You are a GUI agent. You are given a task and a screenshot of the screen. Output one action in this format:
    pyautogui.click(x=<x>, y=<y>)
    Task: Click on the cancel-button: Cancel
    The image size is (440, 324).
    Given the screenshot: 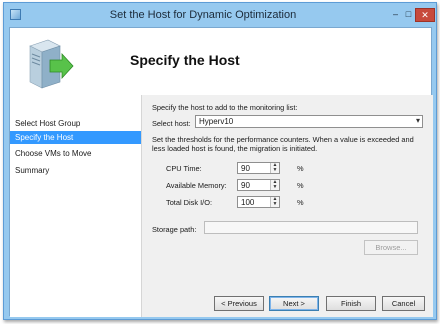 What is the action you would take?
    pyautogui.click(x=403, y=303)
    